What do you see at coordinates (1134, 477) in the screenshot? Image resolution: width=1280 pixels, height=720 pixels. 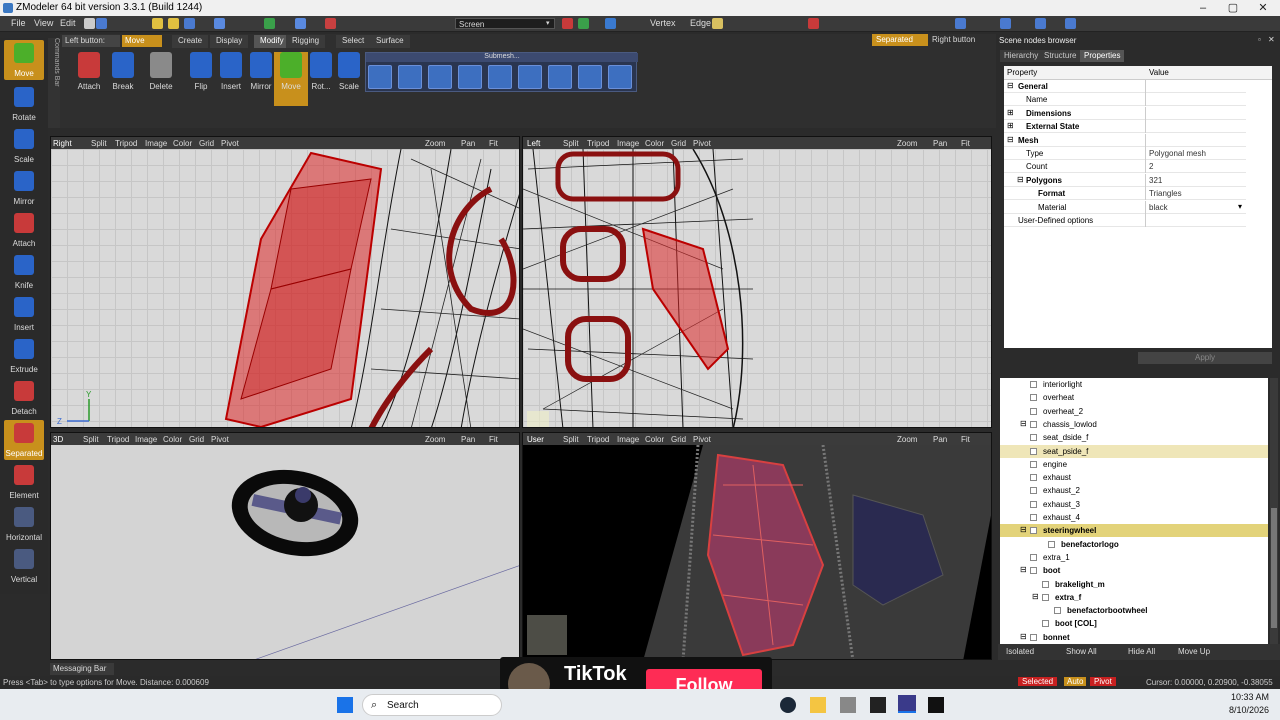 I see `tree-item: exhaust` at bounding box center [1134, 477].